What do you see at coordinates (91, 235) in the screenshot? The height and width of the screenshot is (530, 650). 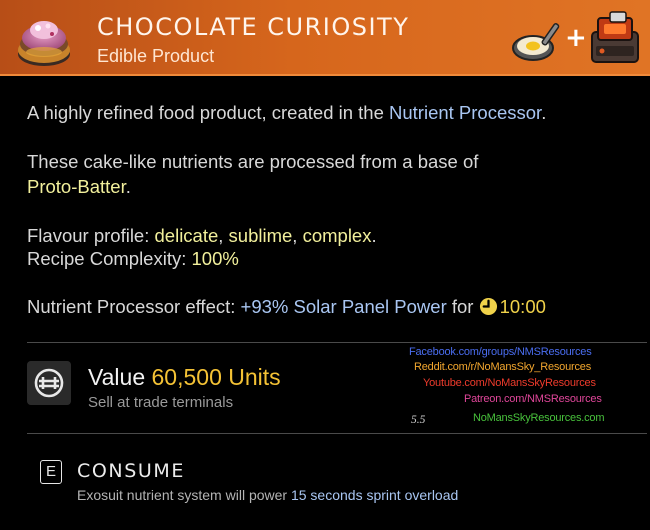 I see `flavour-label: Flavour profile:` at bounding box center [91, 235].